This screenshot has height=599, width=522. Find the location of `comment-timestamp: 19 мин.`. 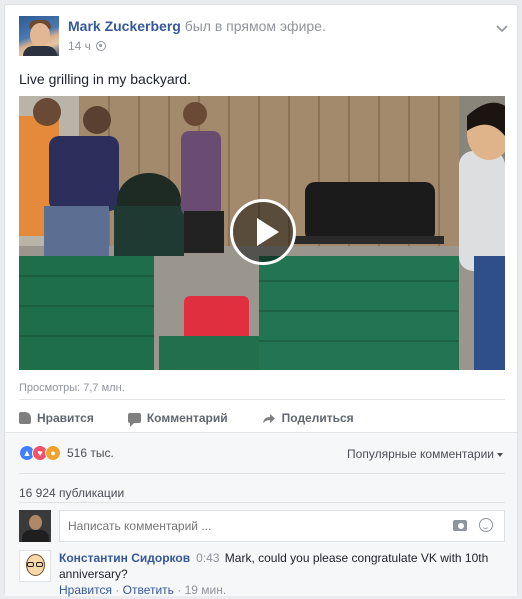

comment-timestamp: 19 мин. is located at coordinates (206, 590).